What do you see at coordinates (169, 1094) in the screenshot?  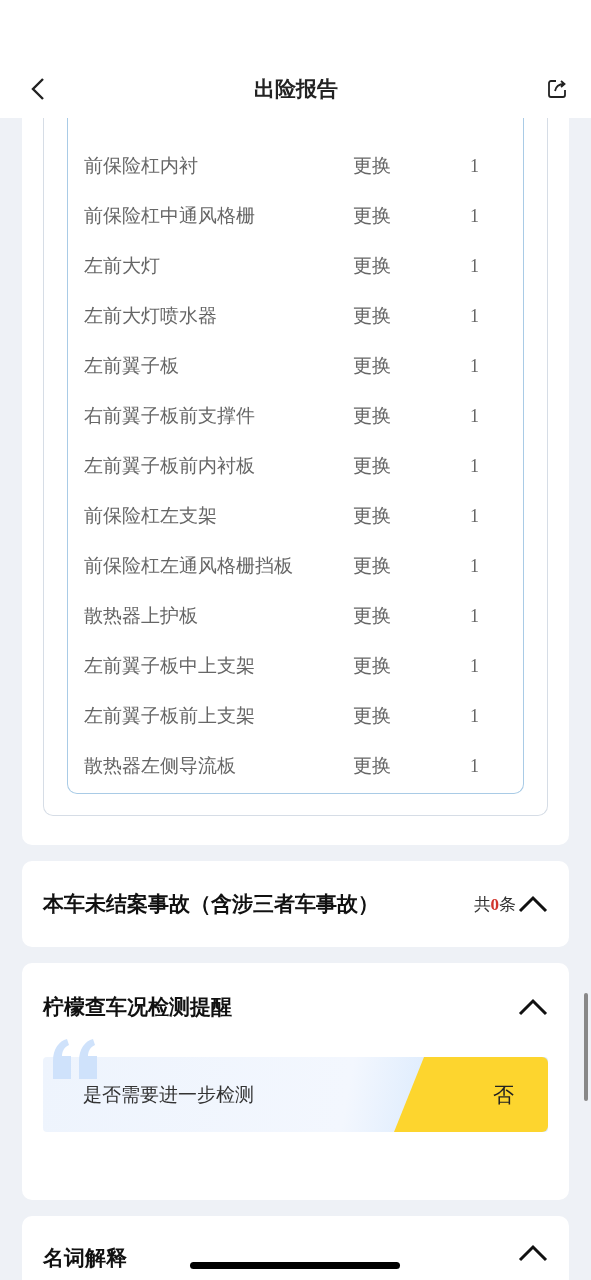 I see `inspection-question: 是否需要进一步检测` at bounding box center [169, 1094].